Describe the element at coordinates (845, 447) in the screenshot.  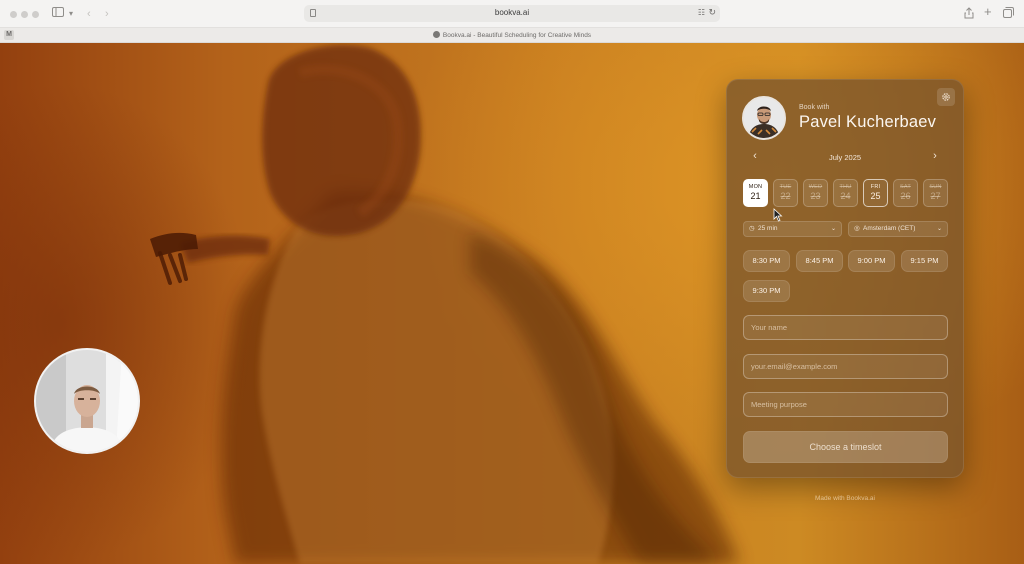
I see `choose-timeslot-button: Choose a timeslot` at that location.